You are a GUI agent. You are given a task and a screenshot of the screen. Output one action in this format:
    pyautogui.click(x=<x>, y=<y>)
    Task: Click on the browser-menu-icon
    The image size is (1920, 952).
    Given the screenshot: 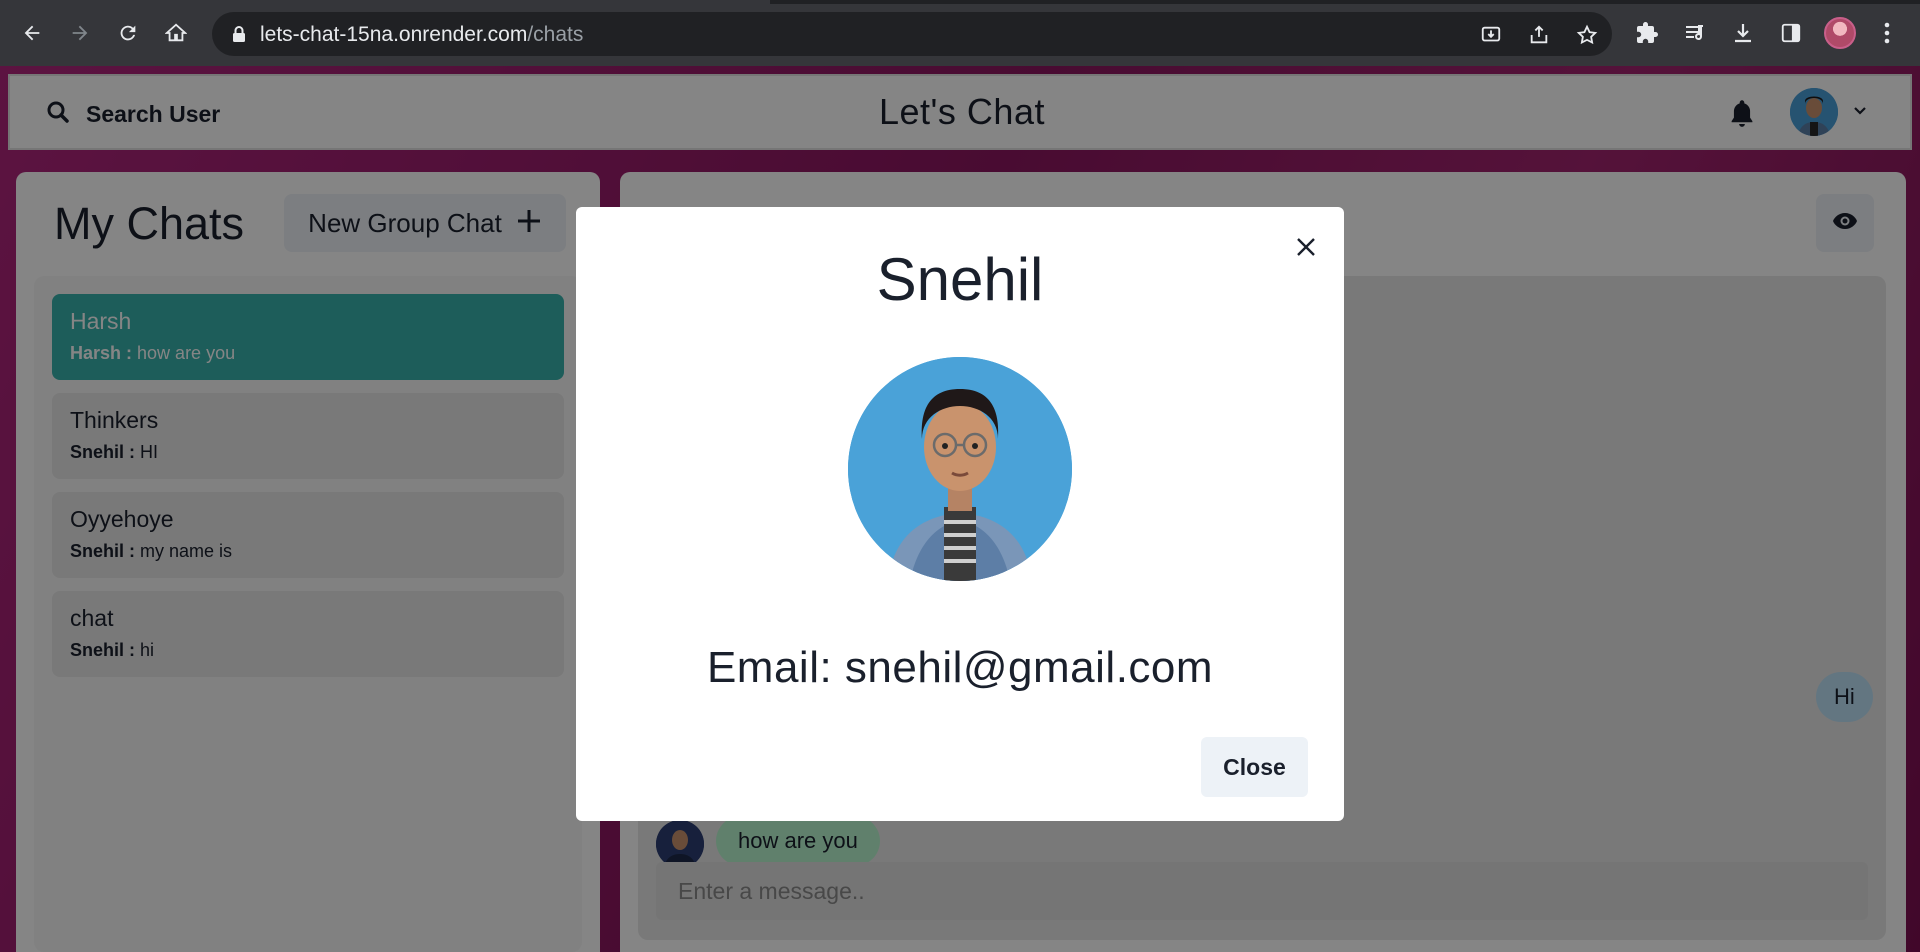 What is the action you would take?
    pyautogui.click(x=1887, y=33)
    